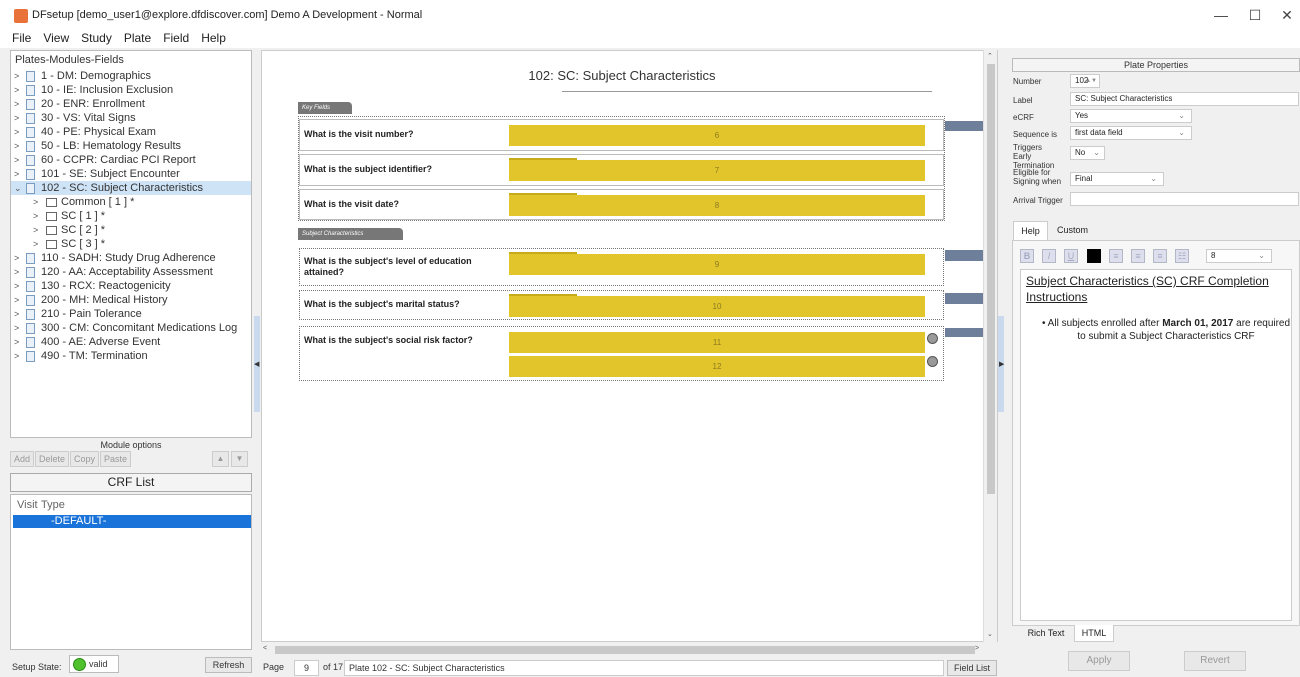 Image resolution: width=1300 pixels, height=677 pixels. What do you see at coordinates (1030, 230) in the screenshot?
I see `tab-help: Help` at bounding box center [1030, 230].